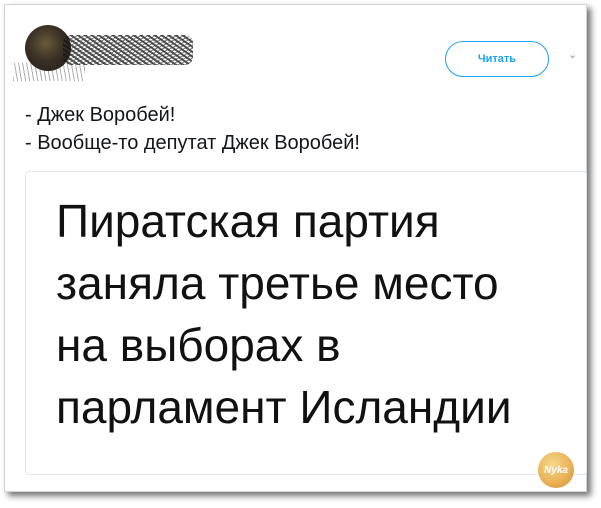  I want to click on follow-button: Читать, so click(497, 59).